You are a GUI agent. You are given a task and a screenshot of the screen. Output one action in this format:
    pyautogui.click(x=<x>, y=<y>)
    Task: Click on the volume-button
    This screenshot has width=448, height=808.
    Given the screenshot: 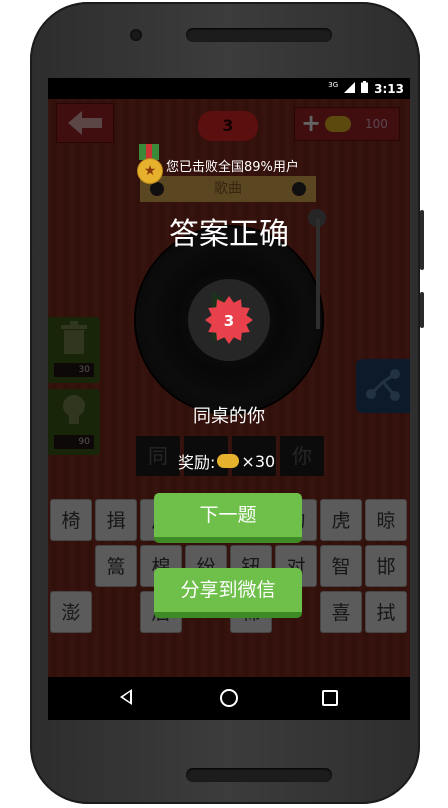 What is the action you would take?
    pyautogui.click(x=422, y=240)
    